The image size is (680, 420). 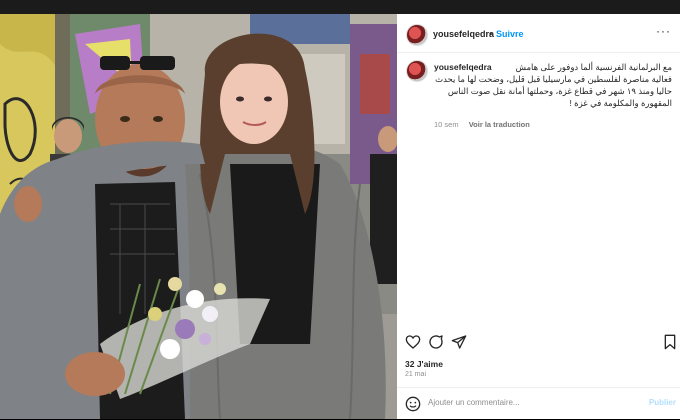 What do you see at coordinates (538, 344) in the screenshot?
I see `action-bar` at bounding box center [538, 344].